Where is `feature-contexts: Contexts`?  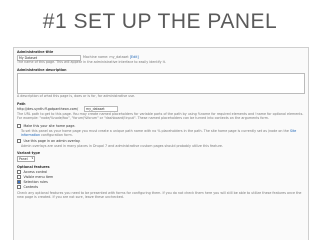 feature-contexts: Contexts is located at coordinates (161, 187).